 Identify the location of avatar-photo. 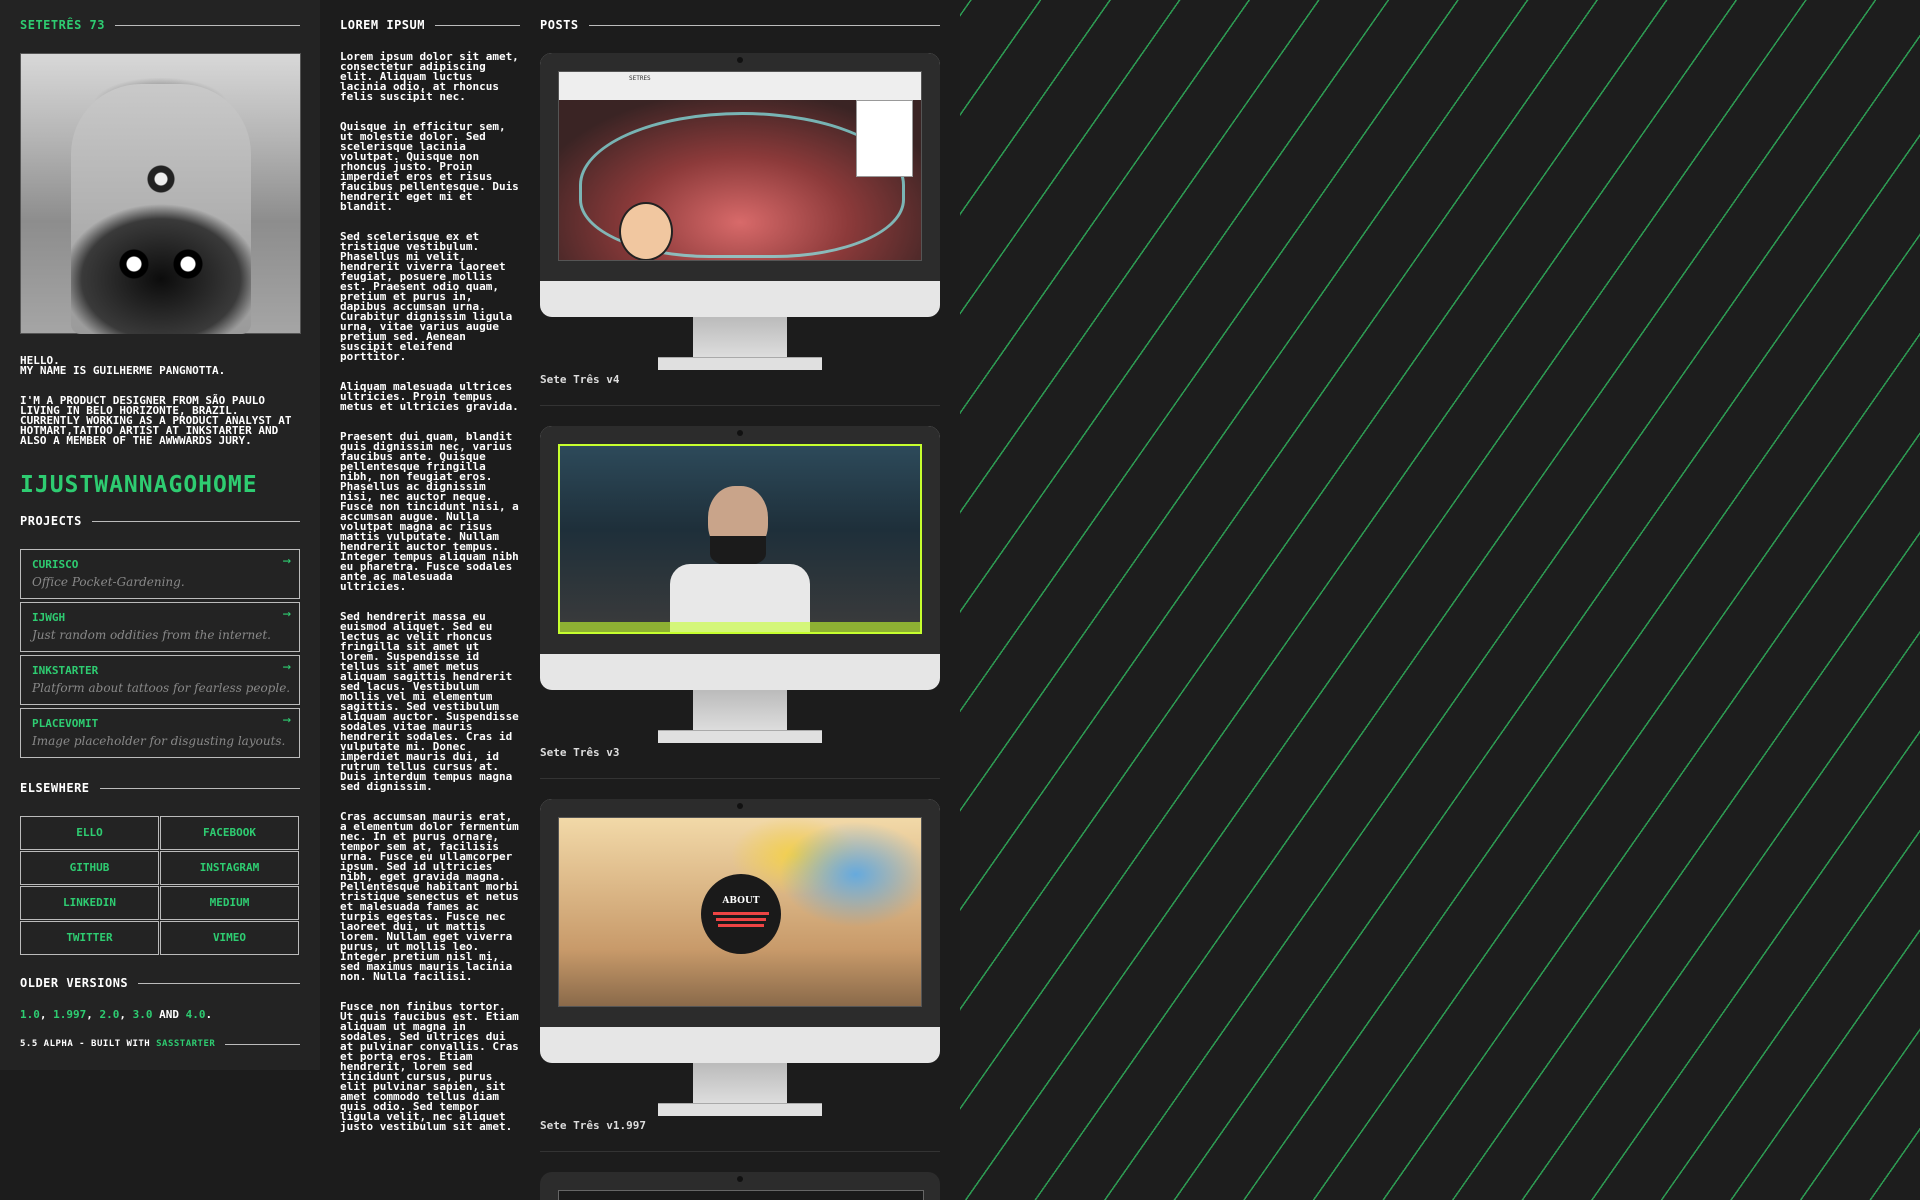
(160, 193).